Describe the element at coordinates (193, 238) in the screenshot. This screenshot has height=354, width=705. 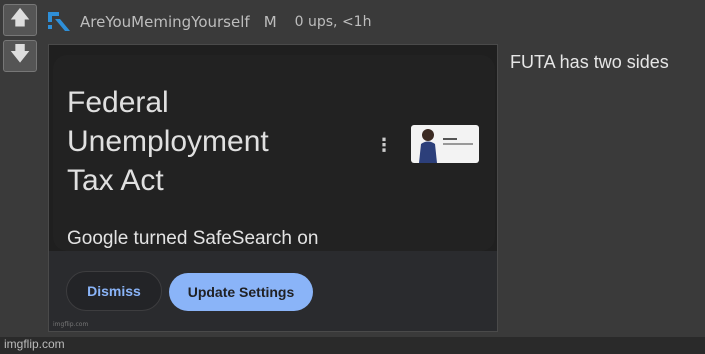
I see `safesearch-message: Google turned SafeSearch on` at that location.